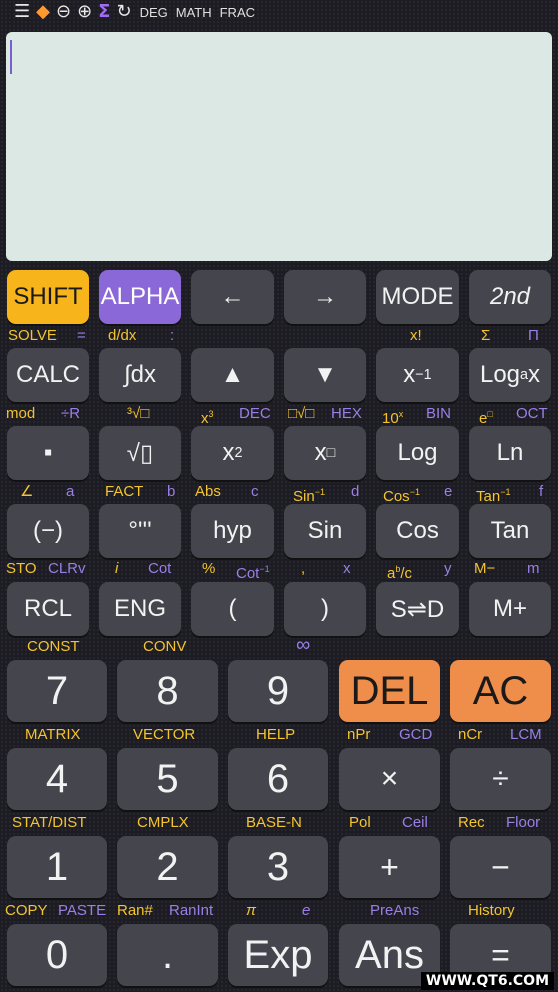  I want to click on gcd-label: GCD, so click(416, 734).